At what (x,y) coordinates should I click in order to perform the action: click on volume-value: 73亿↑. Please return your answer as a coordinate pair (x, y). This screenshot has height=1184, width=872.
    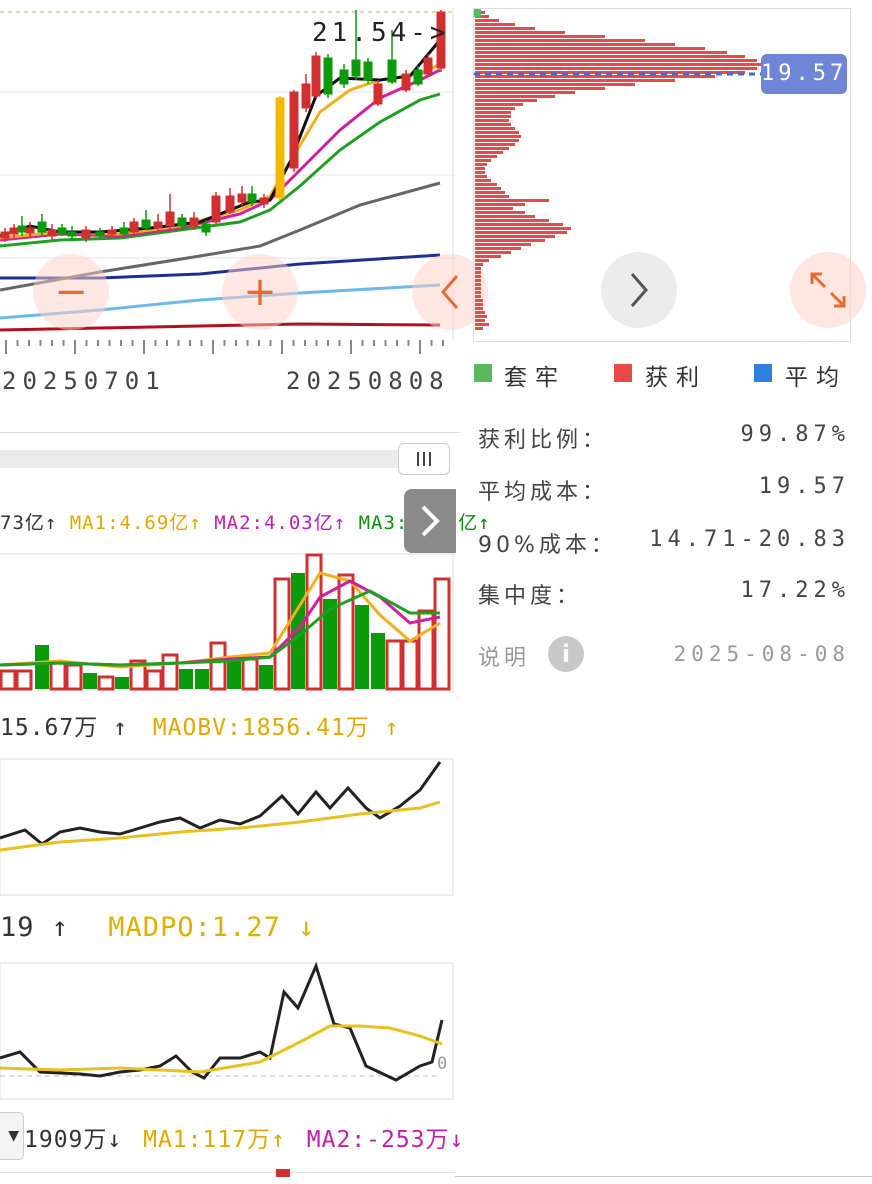
    Looking at the image, I should click on (29, 523).